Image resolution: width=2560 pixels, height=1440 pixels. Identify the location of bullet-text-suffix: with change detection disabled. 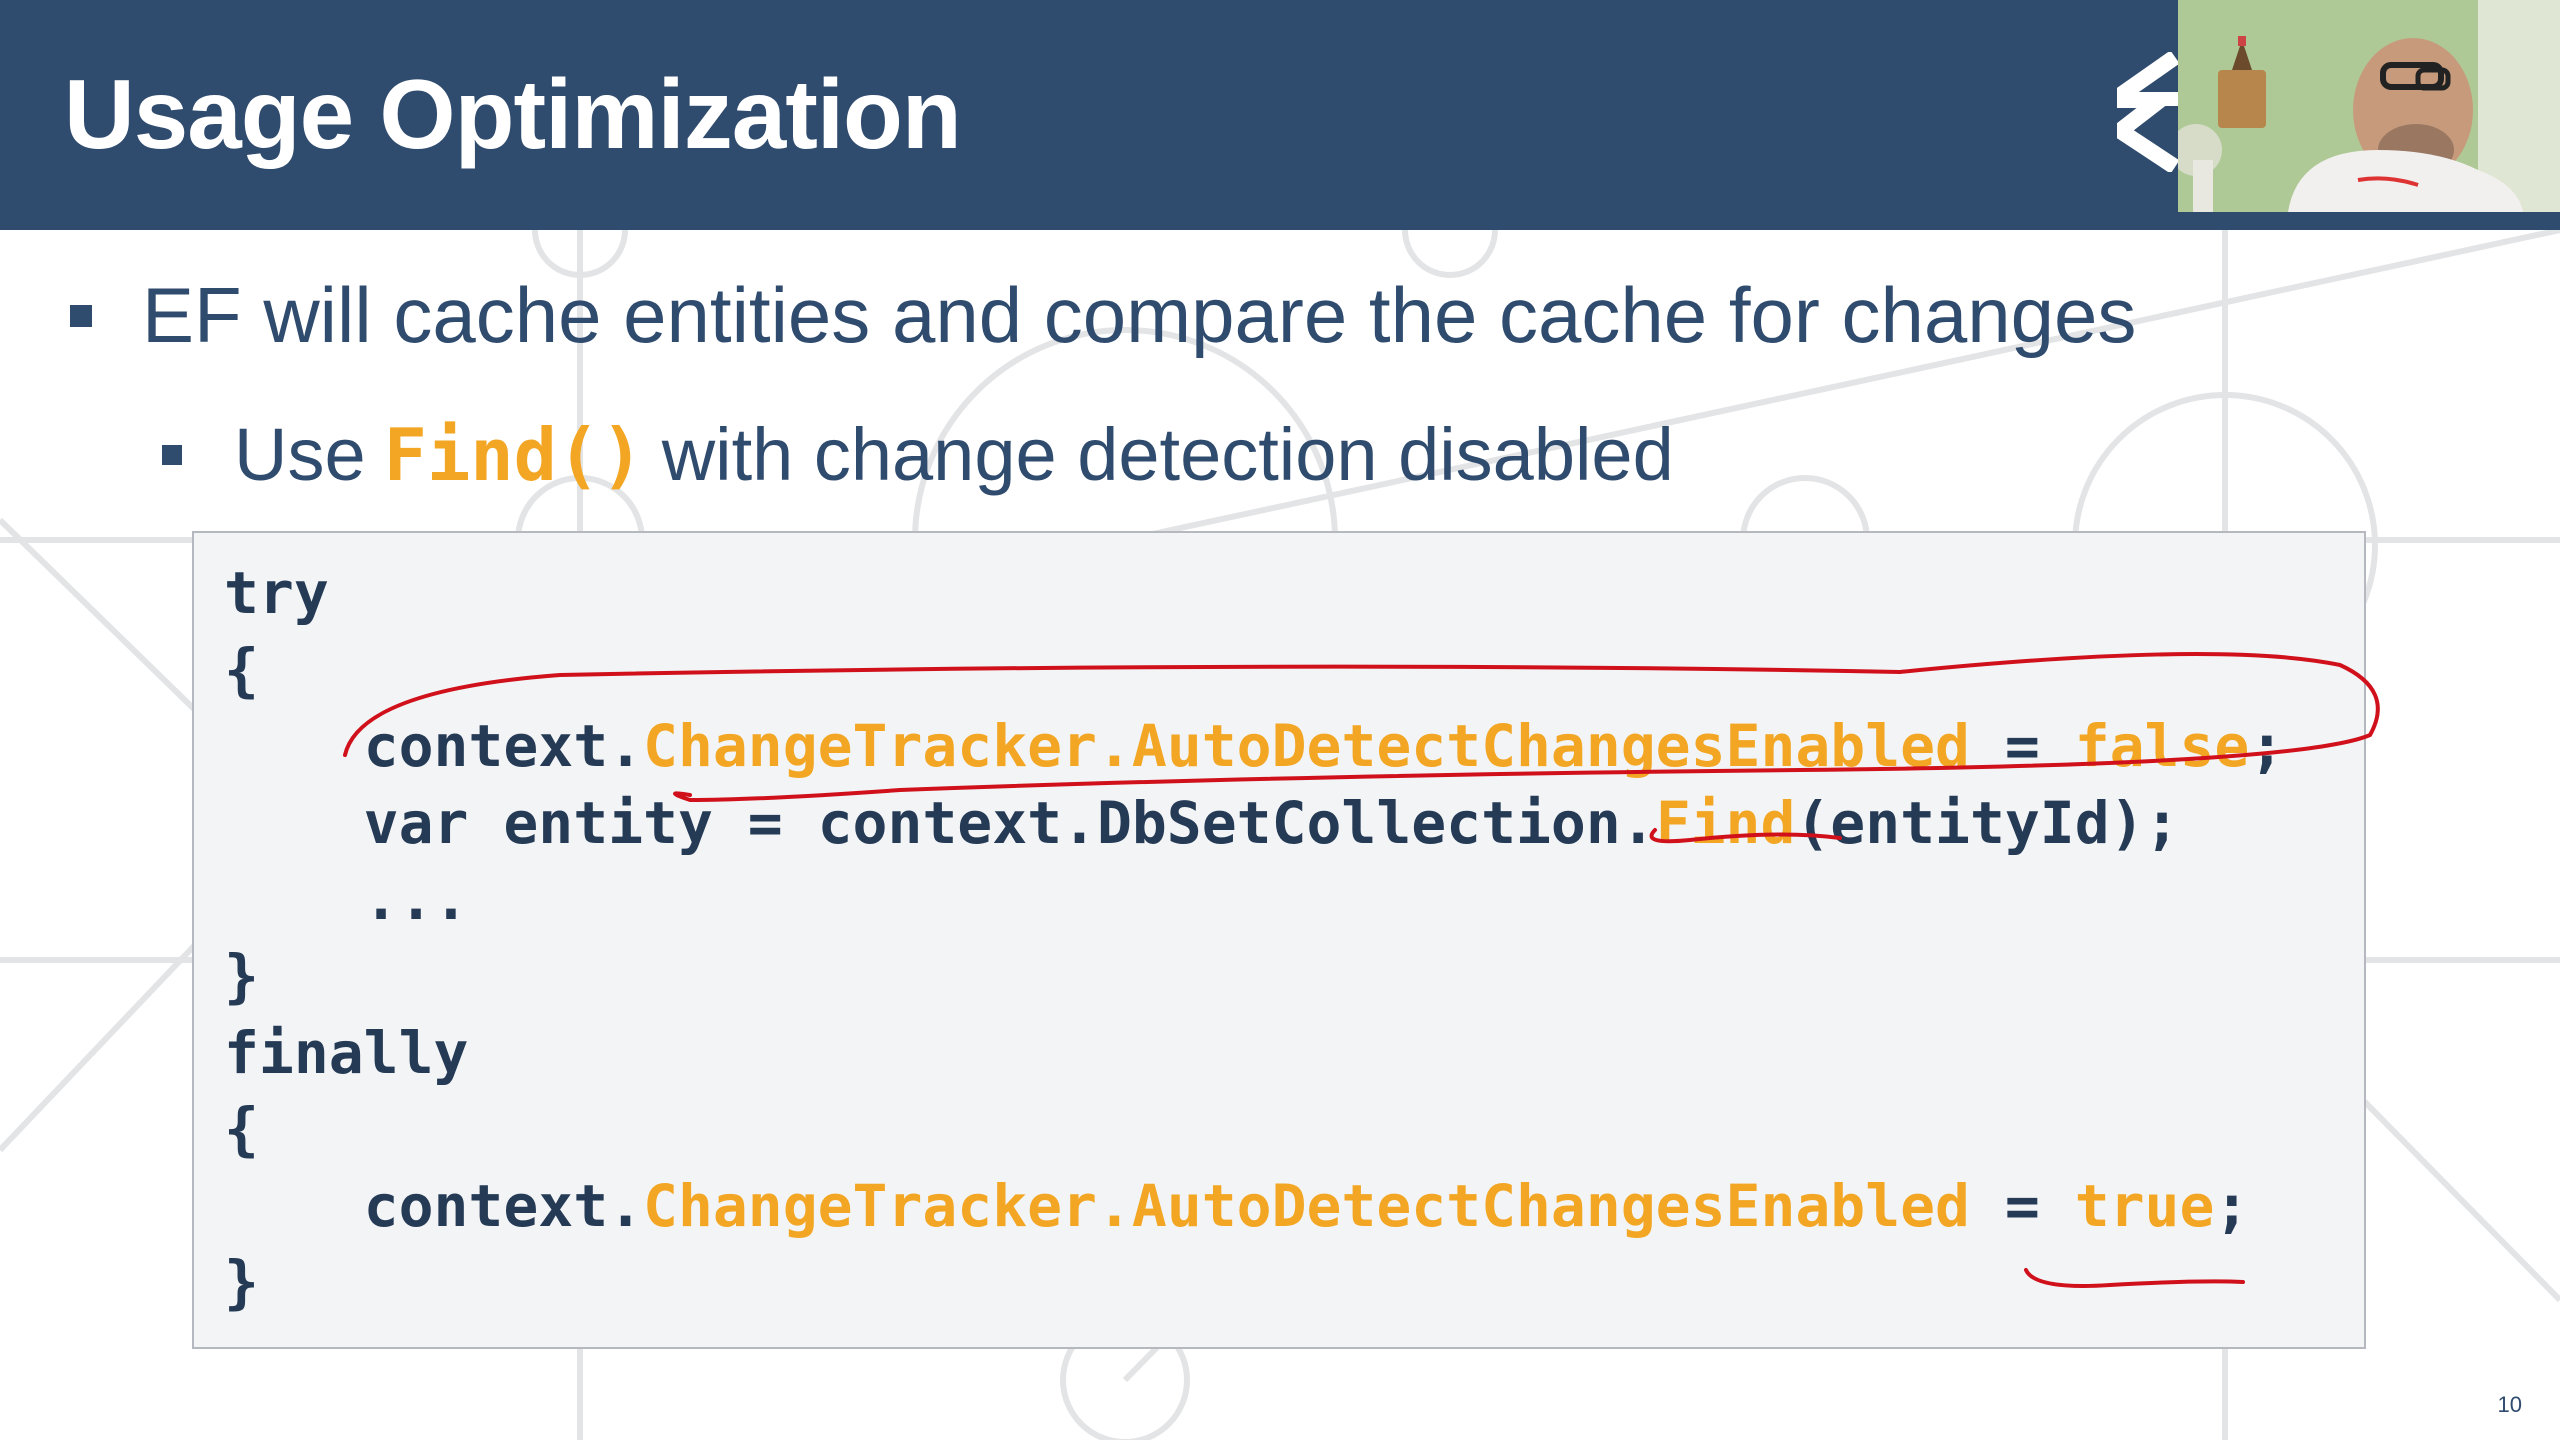
(1167, 454).